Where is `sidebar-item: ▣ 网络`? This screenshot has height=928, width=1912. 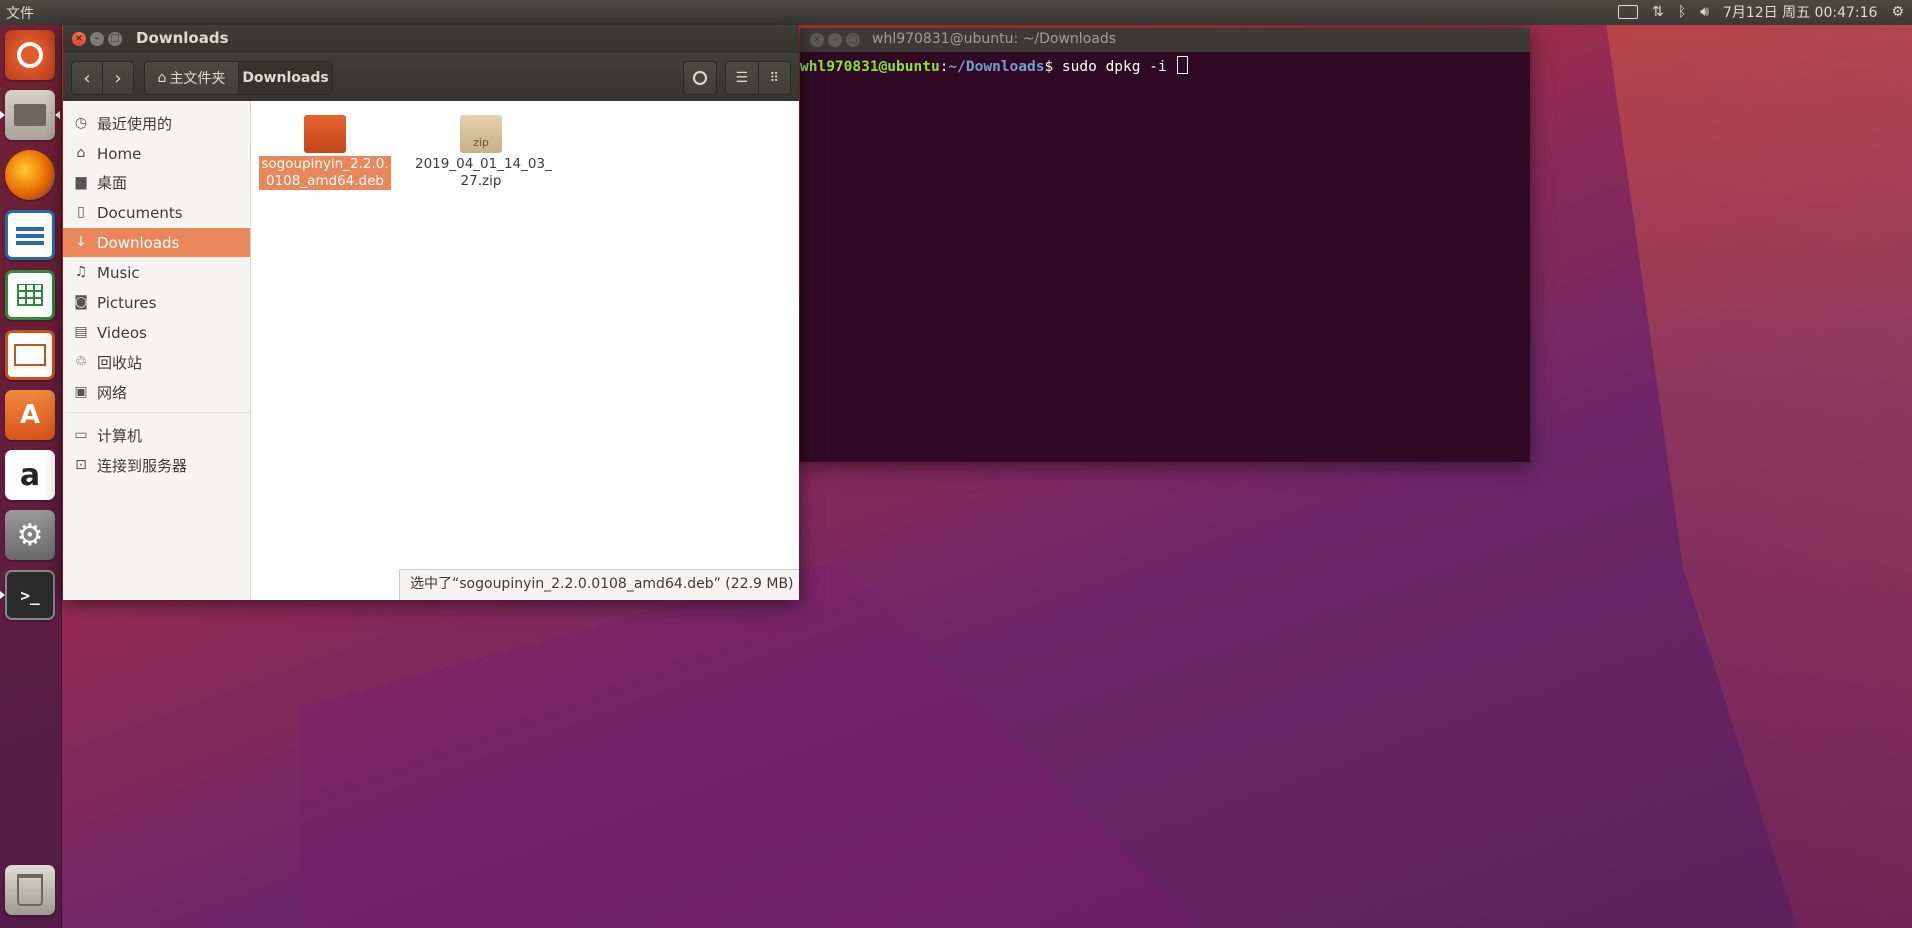 sidebar-item: ▣ 网络 is located at coordinates (156, 392).